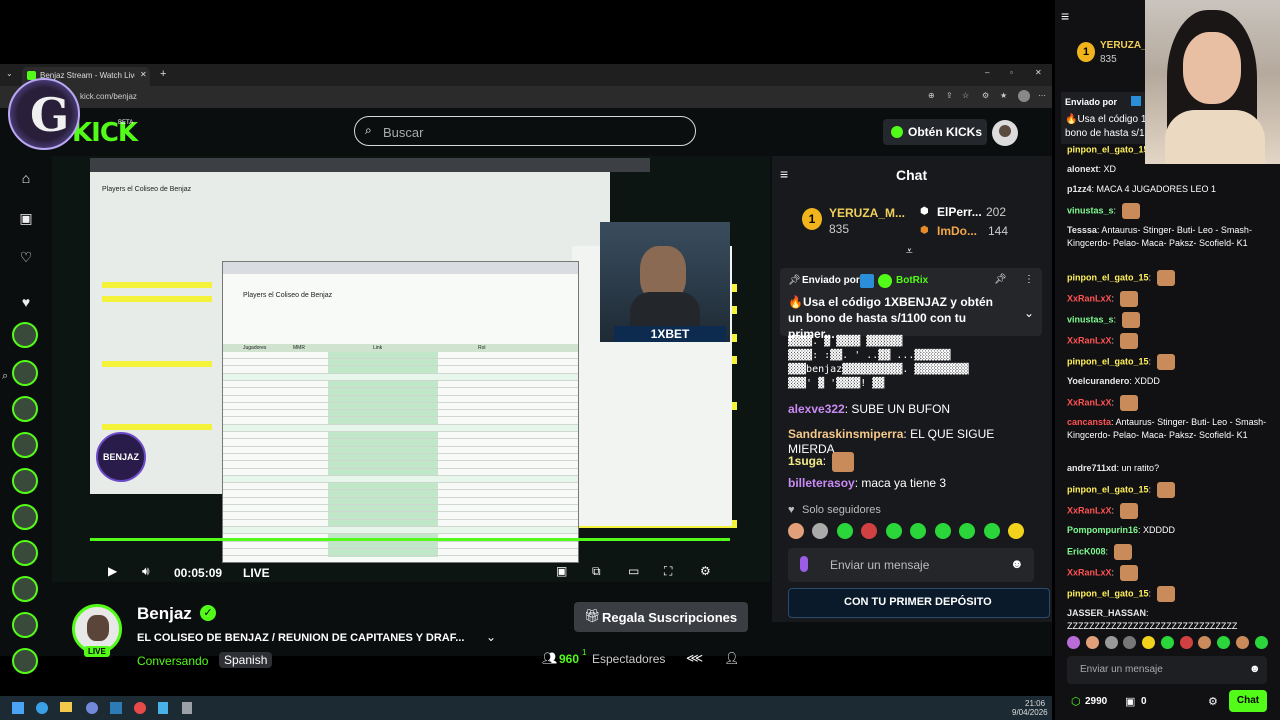  What do you see at coordinates (525, 131) in the screenshot?
I see `search-input: ⌕ Buscar` at bounding box center [525, 131].